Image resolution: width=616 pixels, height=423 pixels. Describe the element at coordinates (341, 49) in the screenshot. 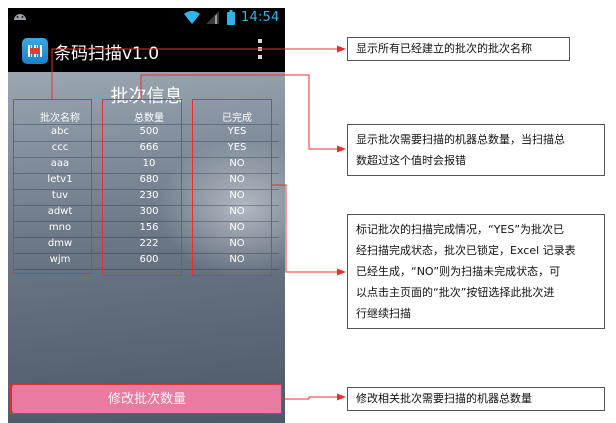

I see `arrowhead-batch-names` at that location.